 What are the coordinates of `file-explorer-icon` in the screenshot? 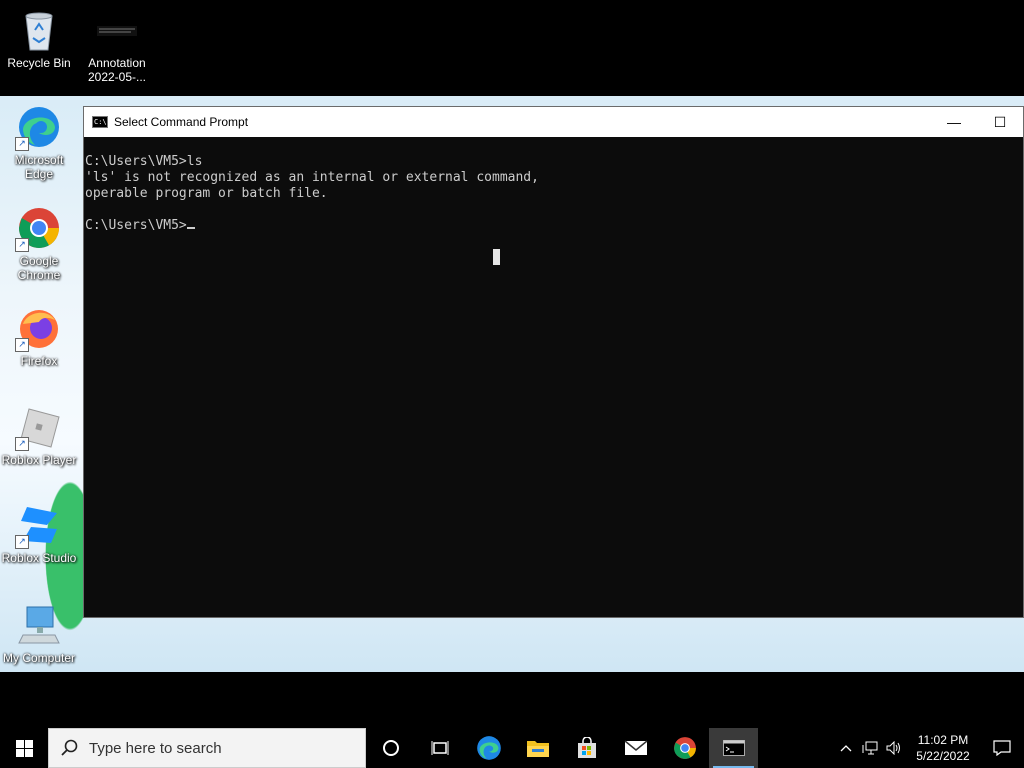 It's located at (537, 748).